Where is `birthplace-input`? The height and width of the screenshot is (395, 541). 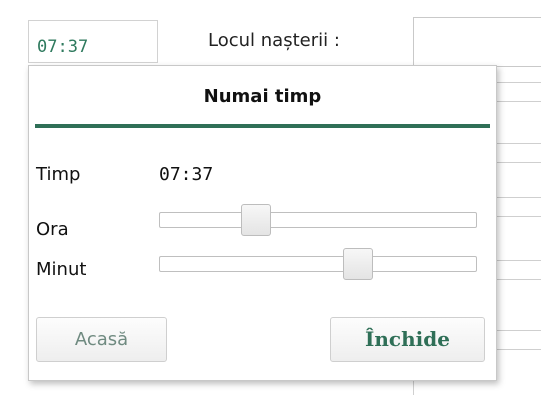
birthplace-input is located at coordinates (477, 42).